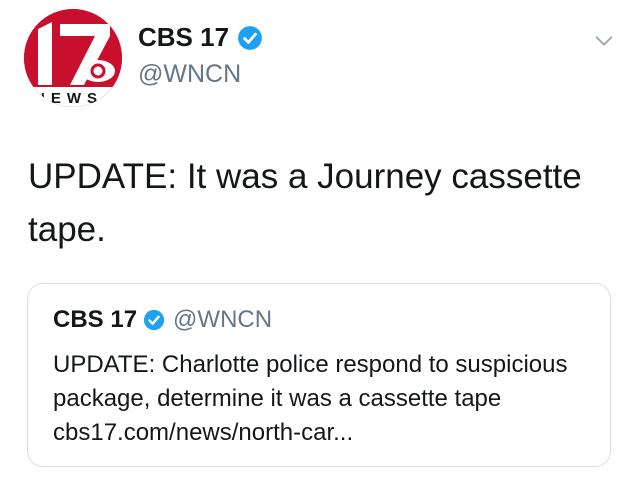 The width and height of the screenshot is (640, 481). What do you see at coordinates (95, 319) in the screenshot?
I see `quoted-author-name: CBS 17` at bounding box center [95, 319].